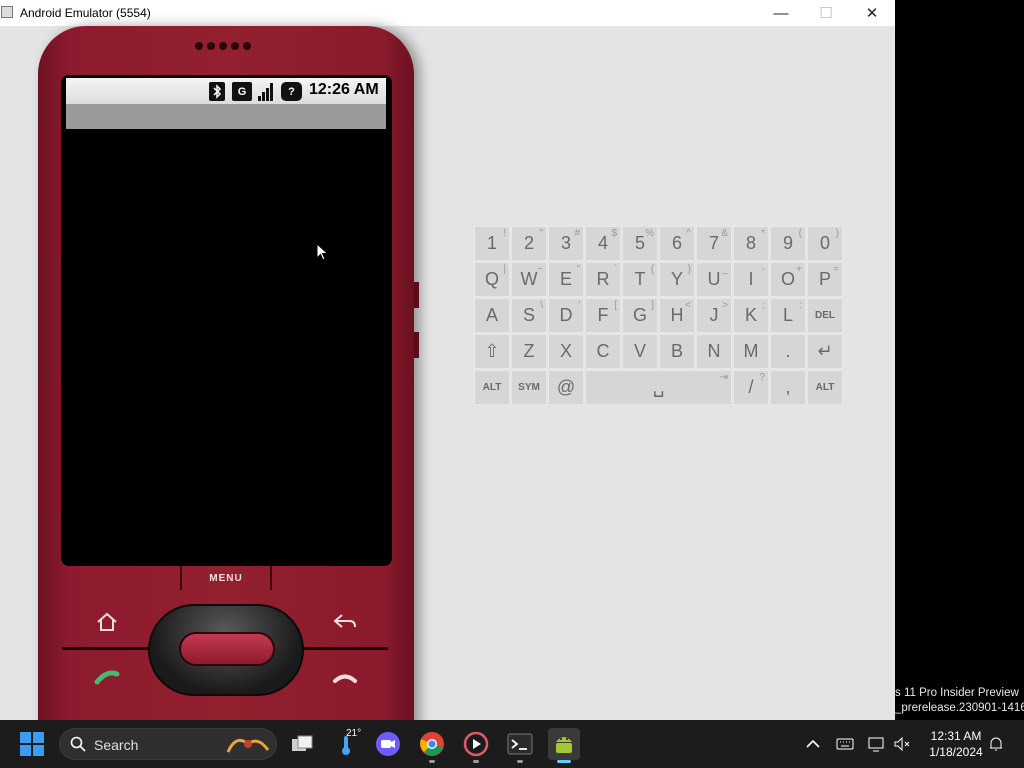 This screenshot has height=768, width=1024. I want to click on key-7: 7 &, so click(714, 243).